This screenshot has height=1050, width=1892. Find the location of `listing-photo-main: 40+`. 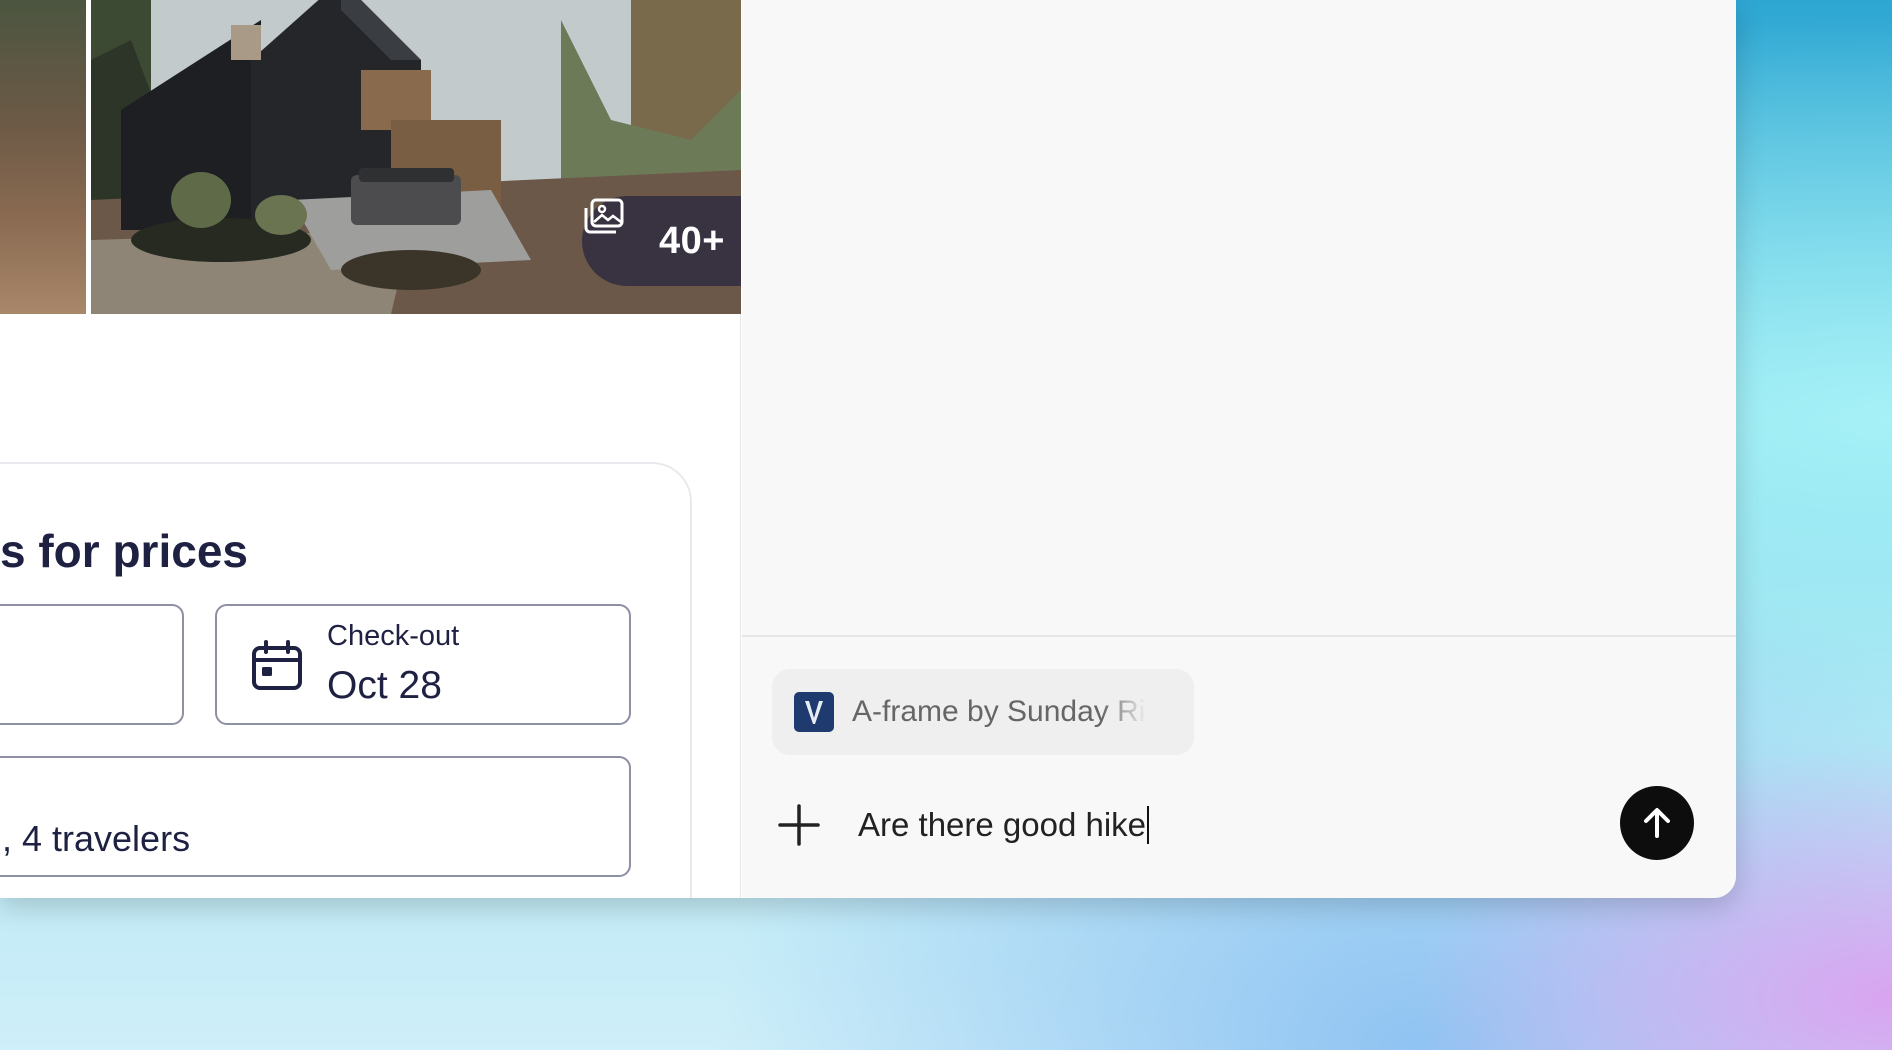

listing-photo-main: 40+ is located at coordinates (416, 157).